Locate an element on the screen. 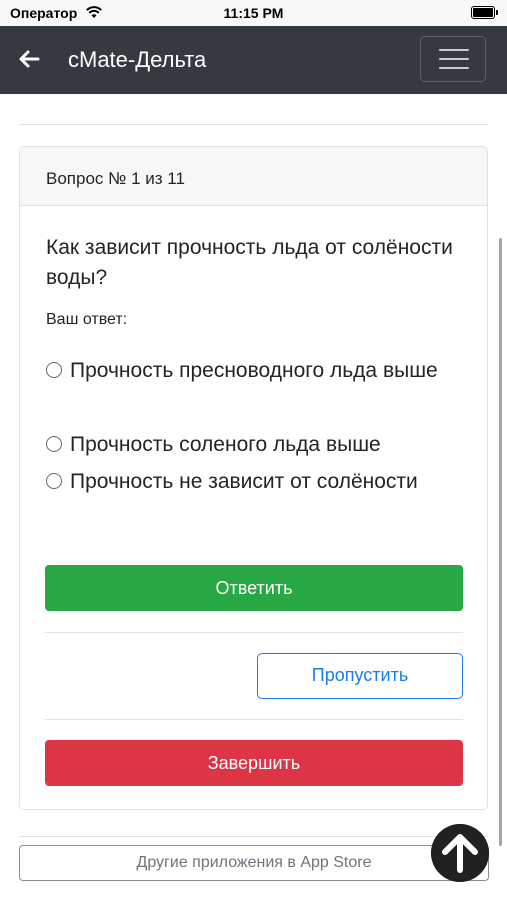 The width and height of the screenshot is (507, 900). answer-button: Ответить is located at coordinates (254, 588).